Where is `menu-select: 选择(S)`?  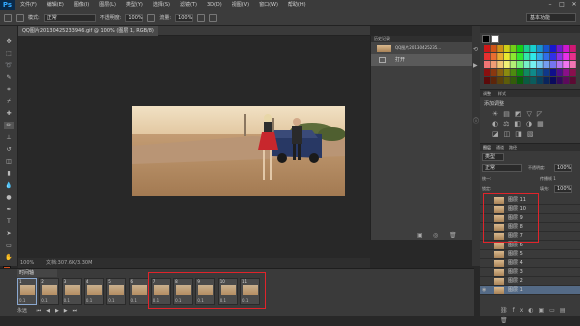
menu-select: 选择(S) is located at coordinates (161, 5).